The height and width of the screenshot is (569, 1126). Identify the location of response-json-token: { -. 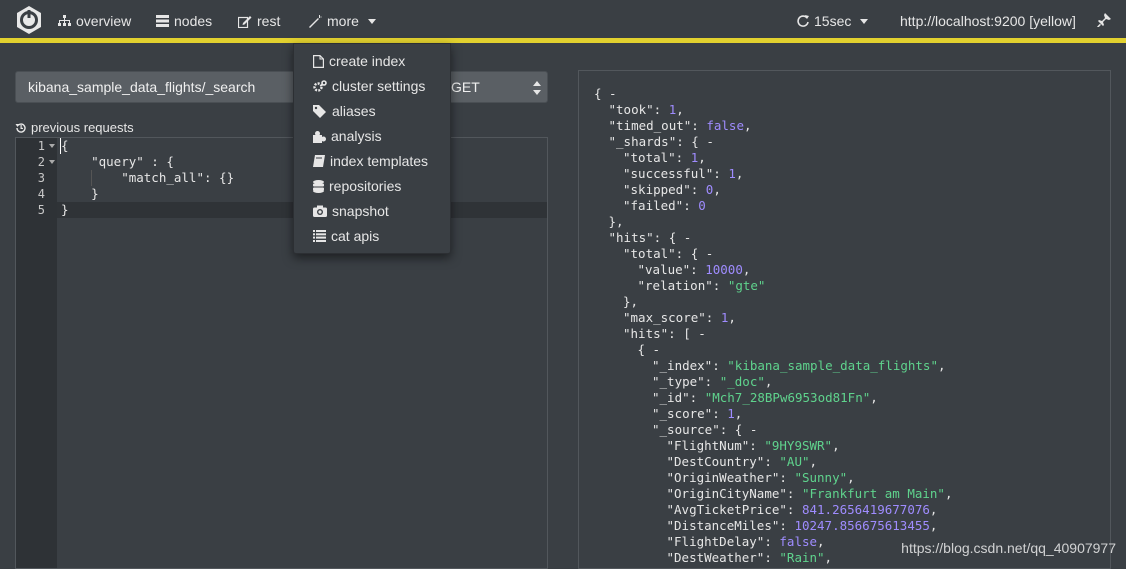
(605, 93).